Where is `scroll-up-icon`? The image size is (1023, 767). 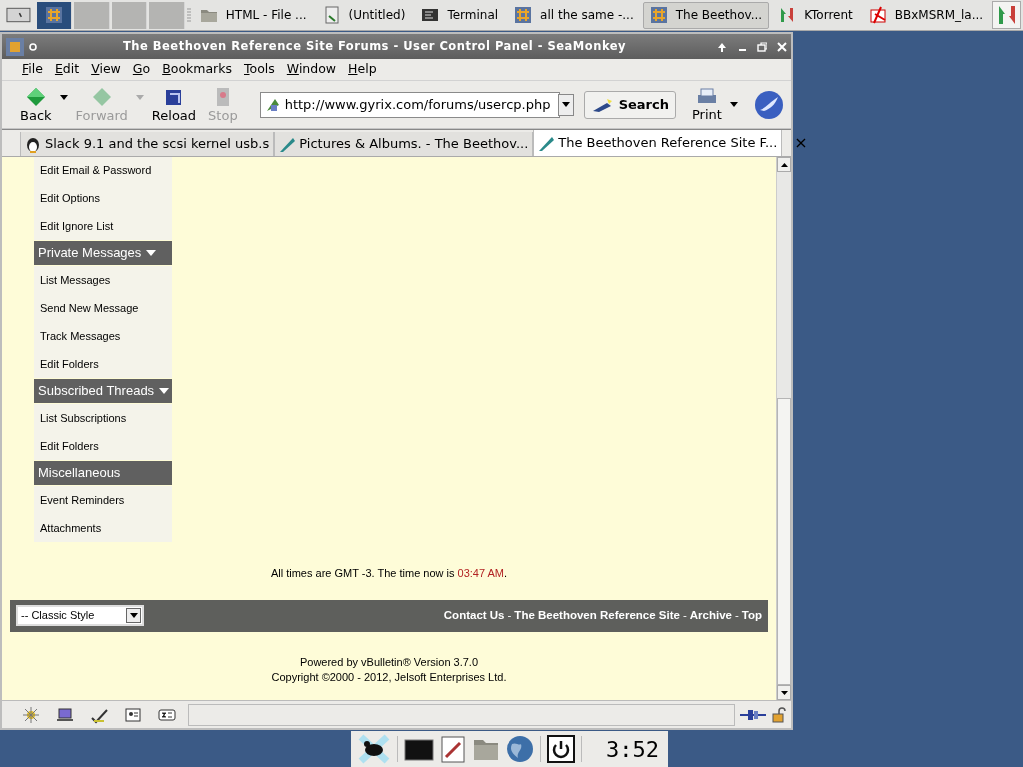 scroll-up-icon is located at coordinates (784, 164).